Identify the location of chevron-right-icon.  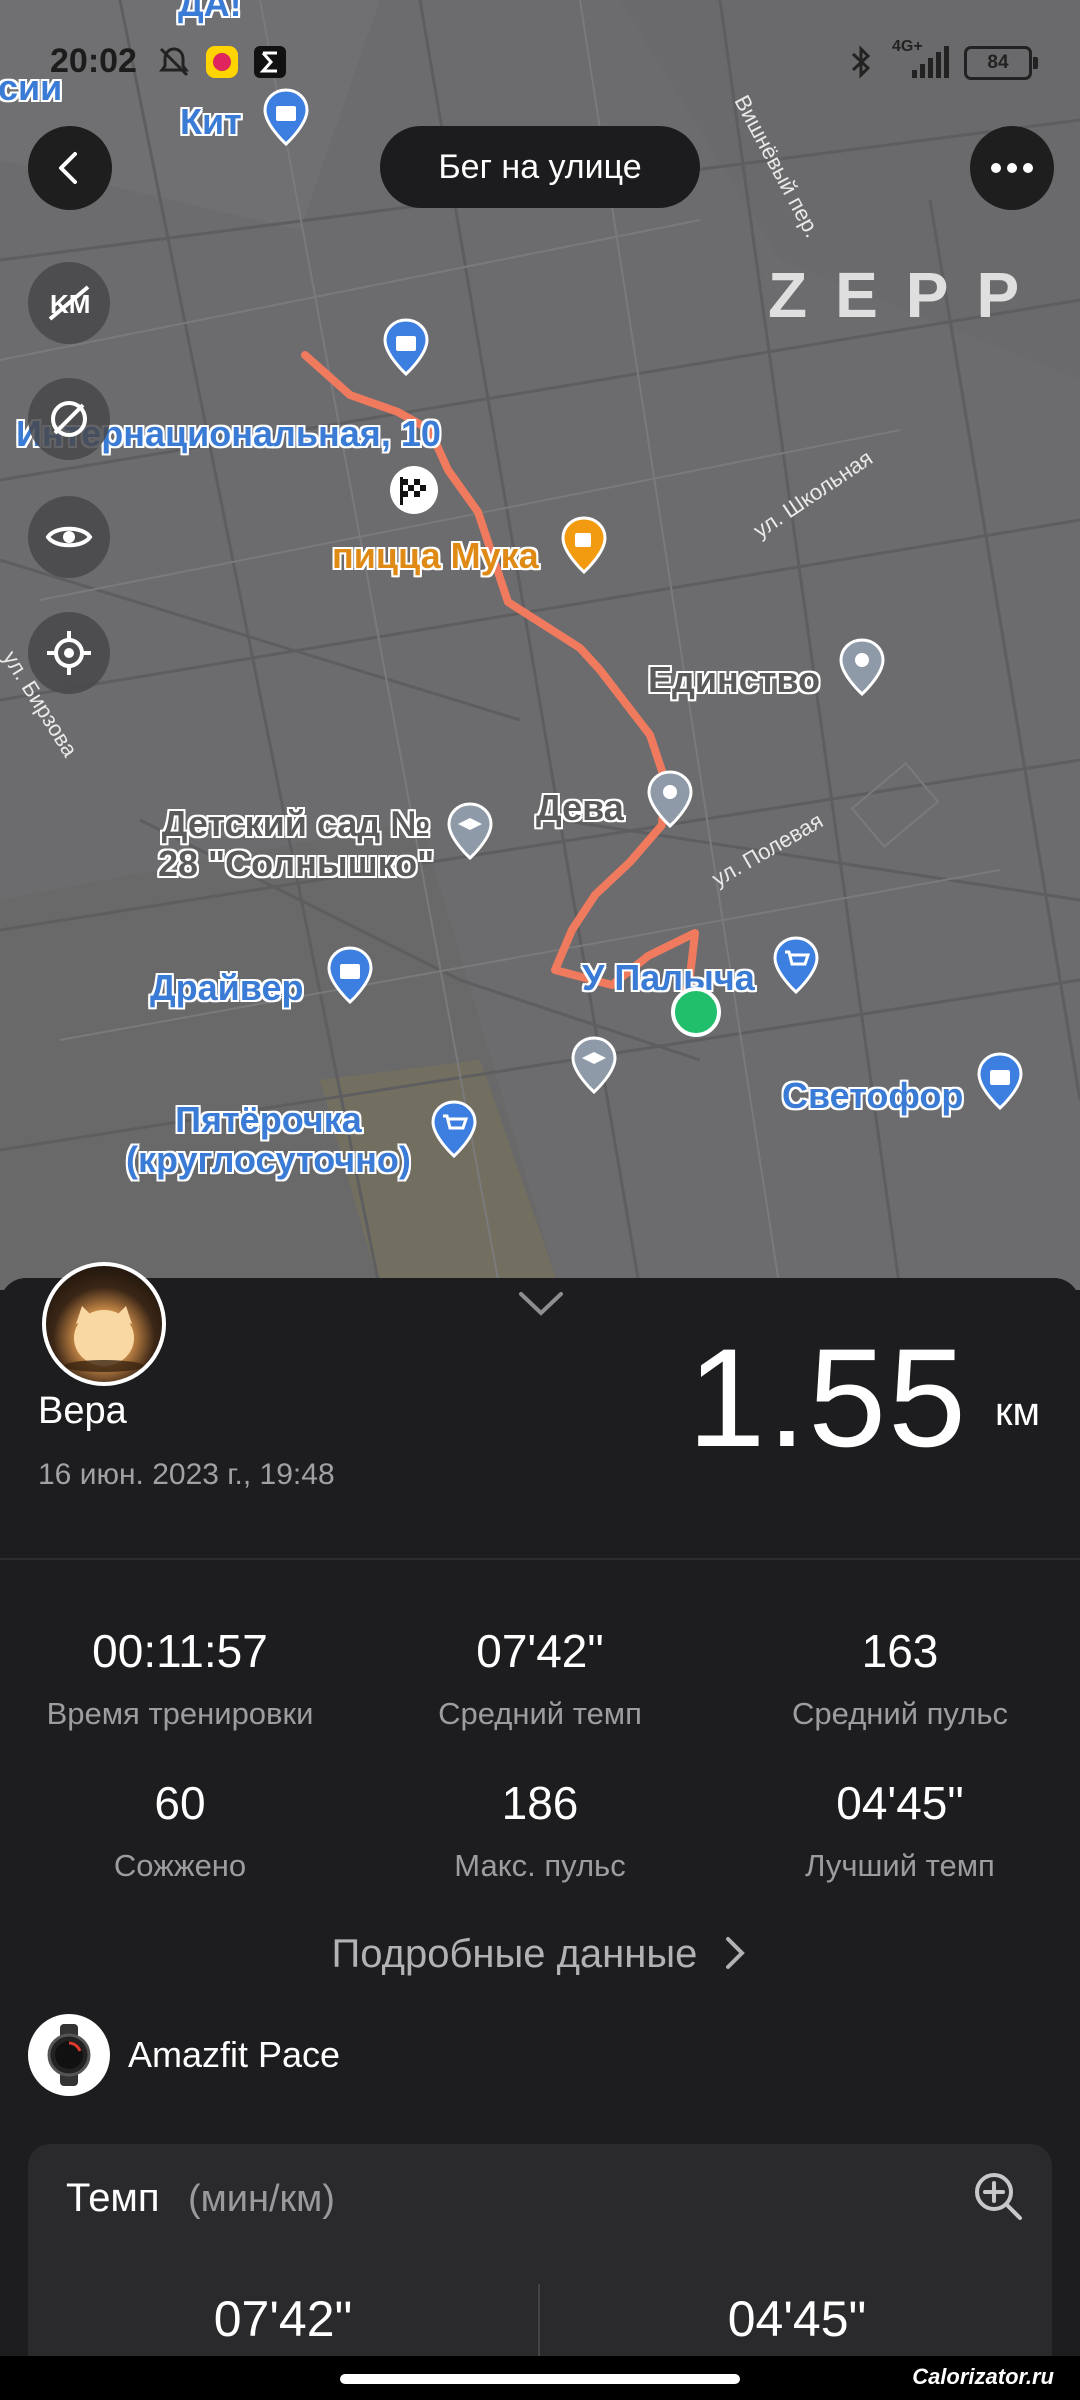
(736, 1953).